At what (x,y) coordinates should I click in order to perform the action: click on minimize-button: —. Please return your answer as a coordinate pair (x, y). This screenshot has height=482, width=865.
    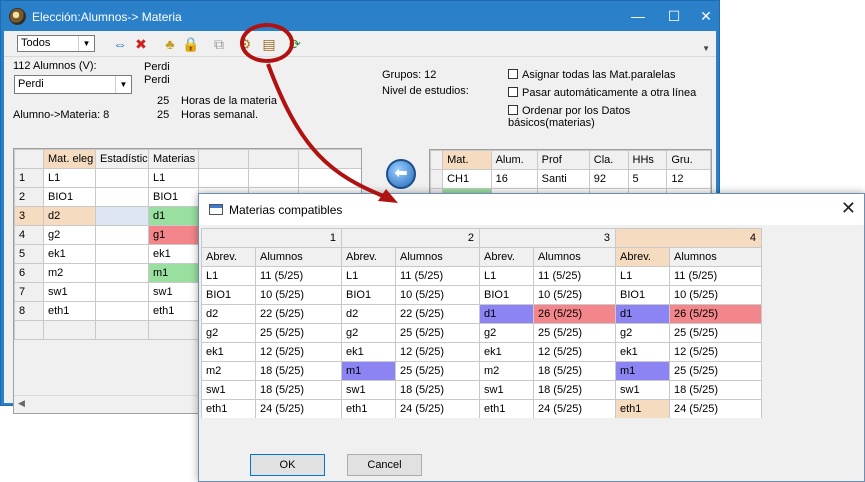
    Looking at the image, I should click on (638, 16).